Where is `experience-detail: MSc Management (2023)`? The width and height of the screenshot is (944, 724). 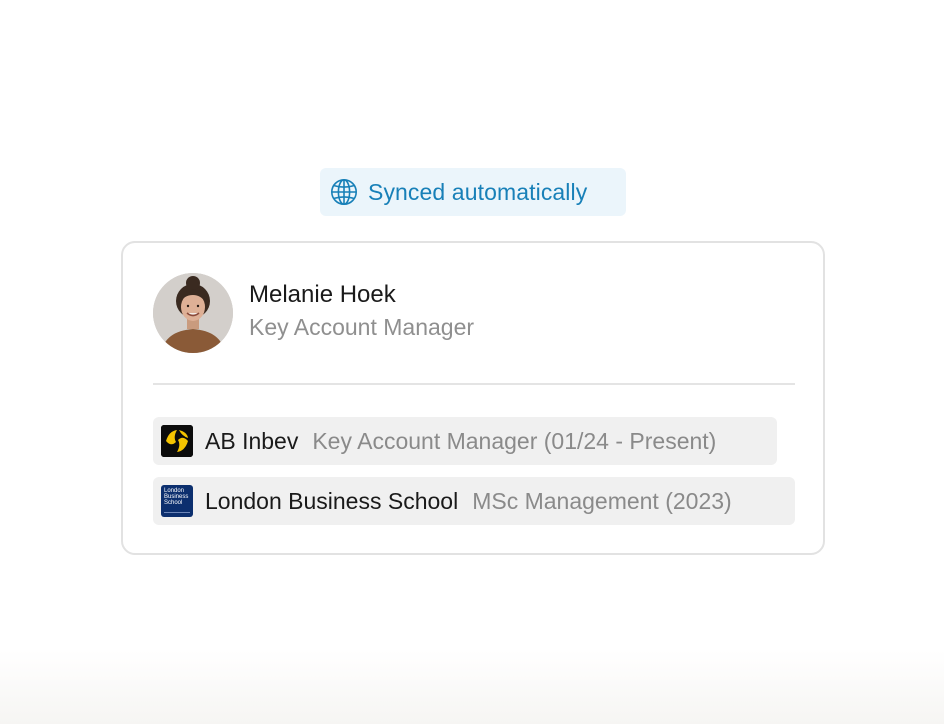
experience-detail: MSc Management (2023) is located at coordinates (602, 500).